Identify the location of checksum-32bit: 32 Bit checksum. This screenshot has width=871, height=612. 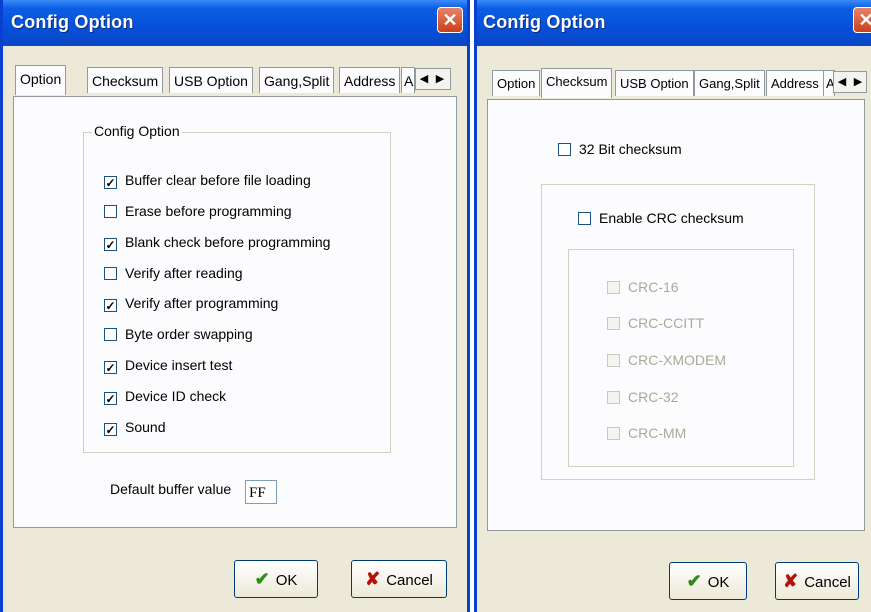
(620, 149).